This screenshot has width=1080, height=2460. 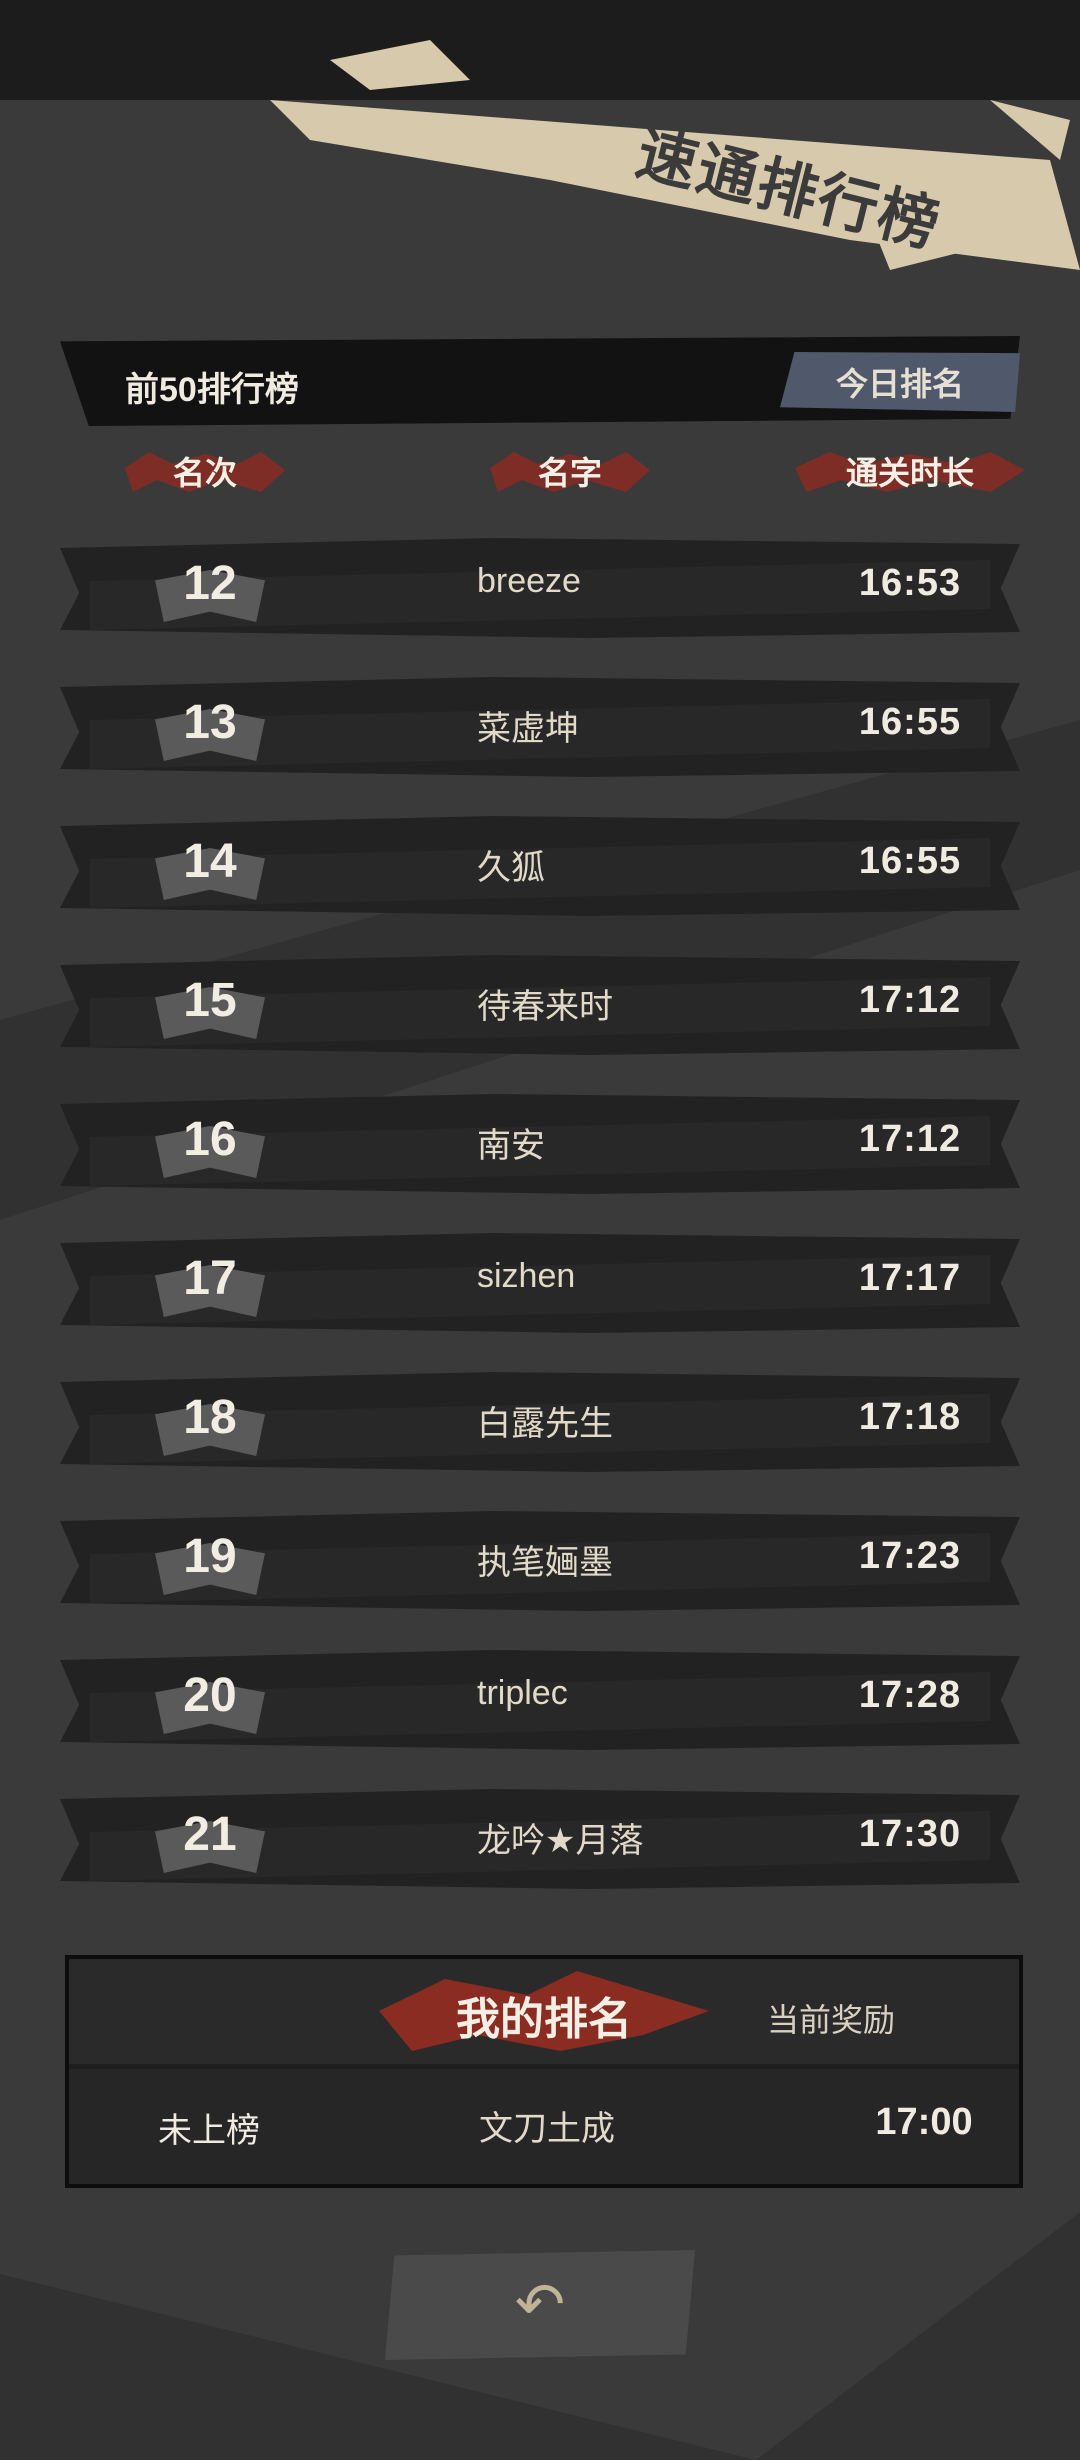 What do you see at coordinates (210, 1278) in the screenshot?
I see `rank-number: 17` at bounding box center [210, 1278].